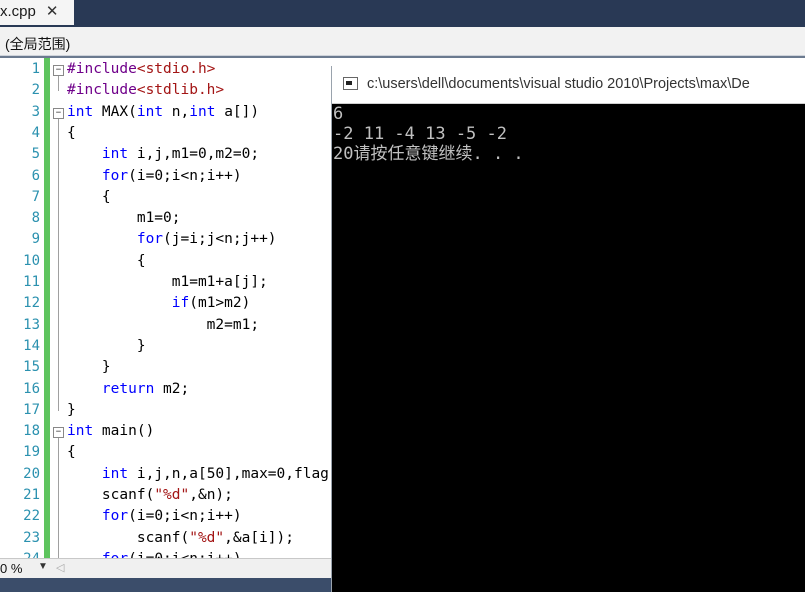  Describe the element at coordinates (220, 303) in the screenshot. I see `code-token: (m1>m2)` at that location.